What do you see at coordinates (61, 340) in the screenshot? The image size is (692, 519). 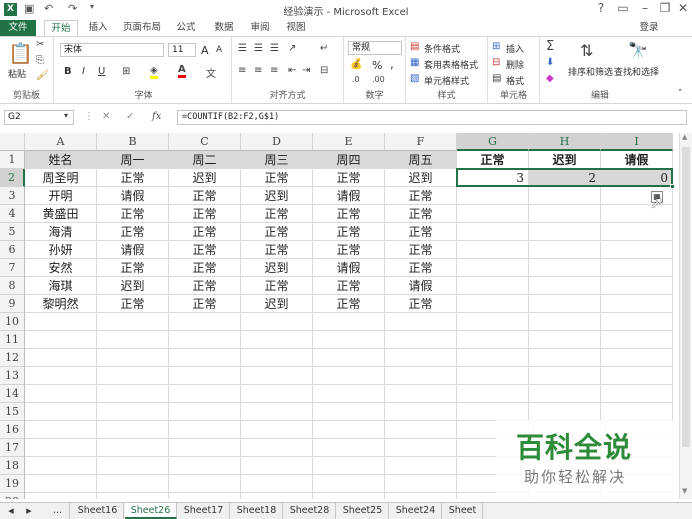 I see `cell-a11` at bounding box center [61, 340].